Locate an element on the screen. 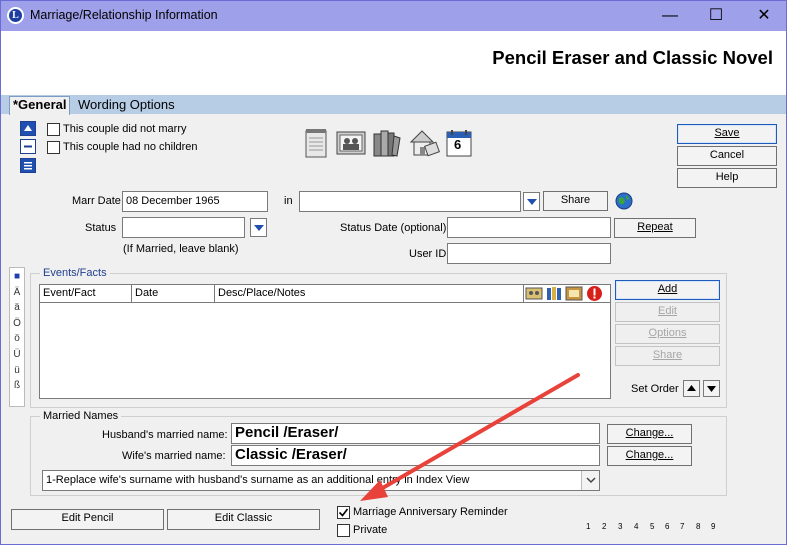 The height and width of the screenshot is (545, 787). private-label: Private is located at coordinates (370, 530).